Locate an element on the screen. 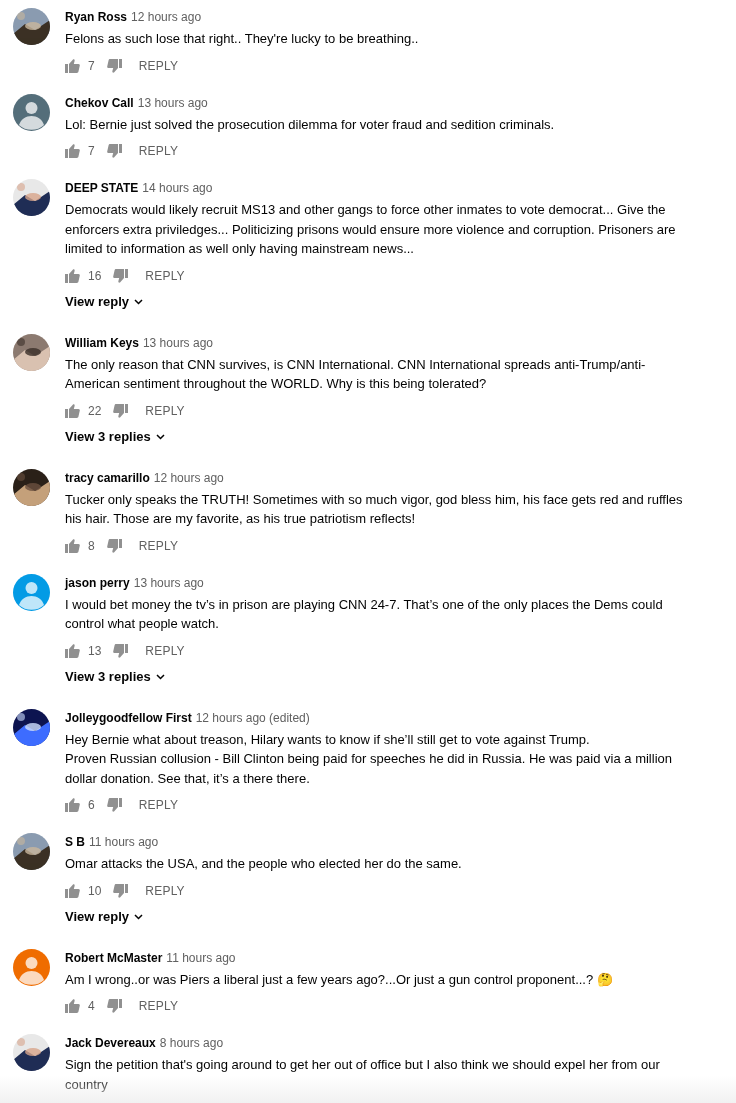 The height and width of the screenshot is (1103, 736). like-count: 22 is located at coordinates (95, 410).